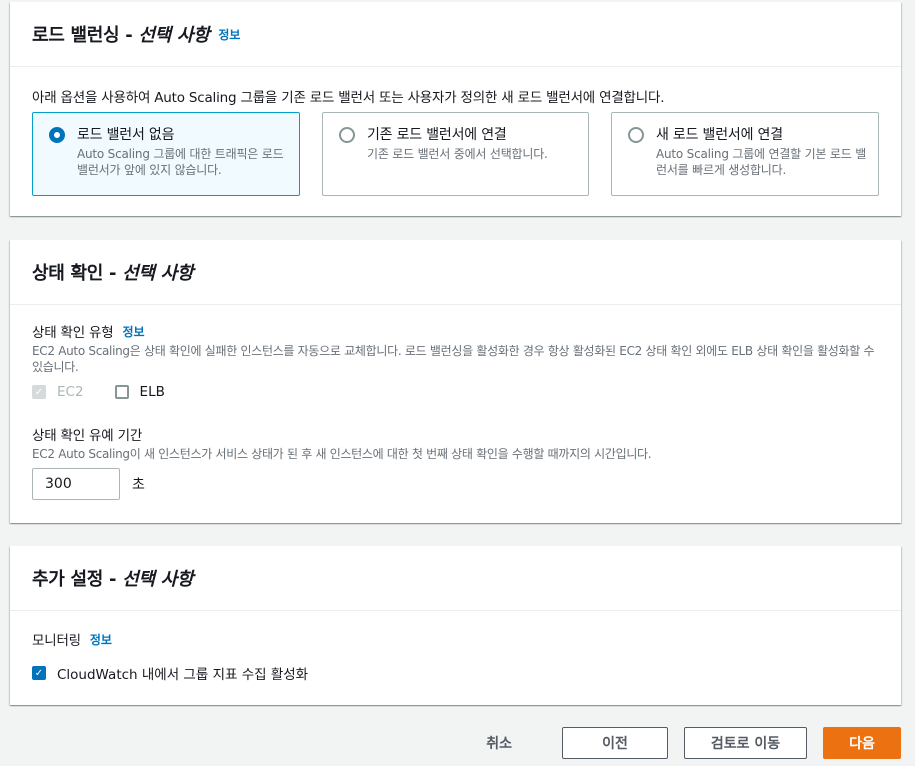 The image size is (915, 766). Describe the element at coordinates (455, 578) in the screenshot. I see `additional-settings-header: 추가 설정 - 선택 사항` at that location.